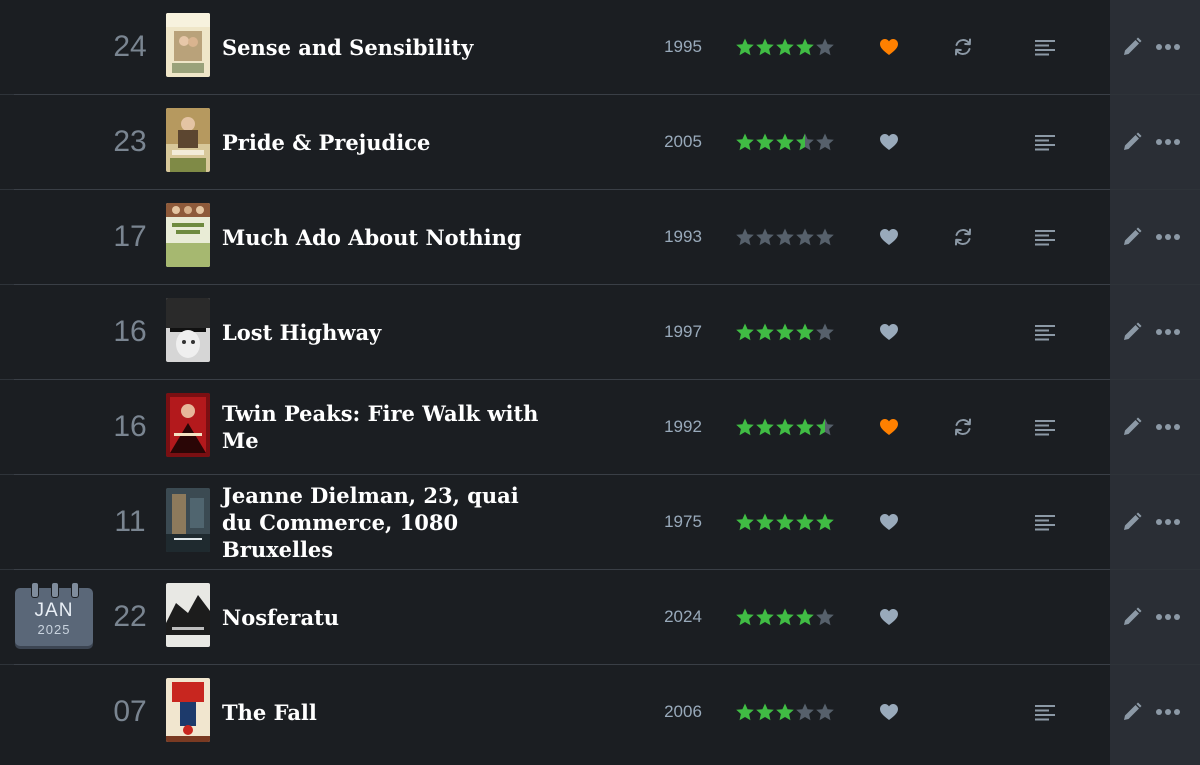 The image size is (1200, 765). Describe the element at coordinates (387, 237) in the screenshot. I see `film-title: Much Ado About Nothing` at that location.